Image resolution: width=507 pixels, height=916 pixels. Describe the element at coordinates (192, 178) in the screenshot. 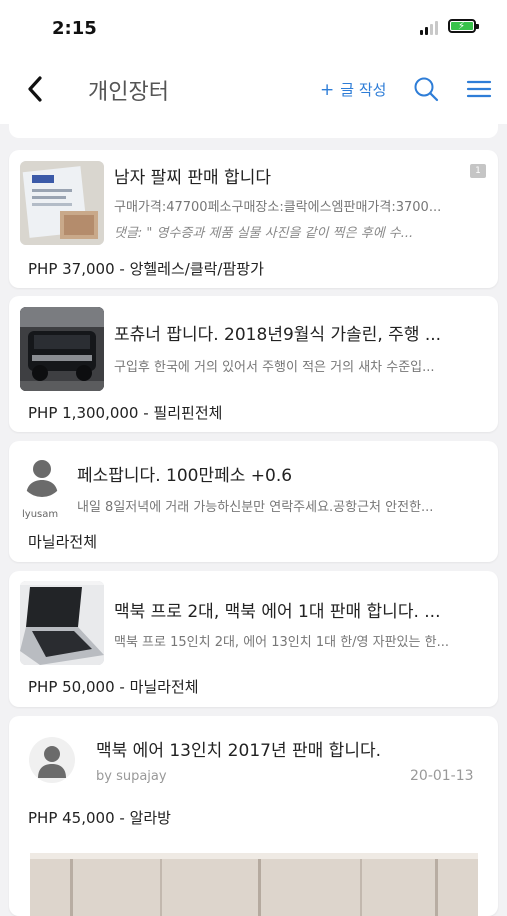

I see `listing-title: 남자 팔찌 판매 합니다` at that location.